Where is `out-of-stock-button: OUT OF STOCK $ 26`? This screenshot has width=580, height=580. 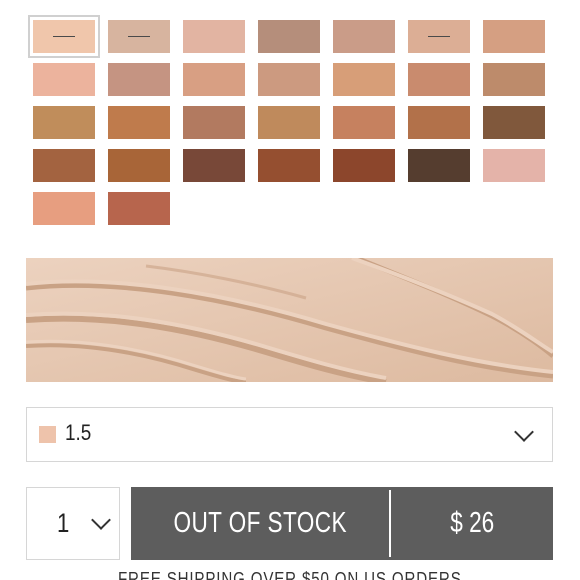 out-of-stock-button: OUT OF STOCK $ 26 is located at coordinates (342, 523).